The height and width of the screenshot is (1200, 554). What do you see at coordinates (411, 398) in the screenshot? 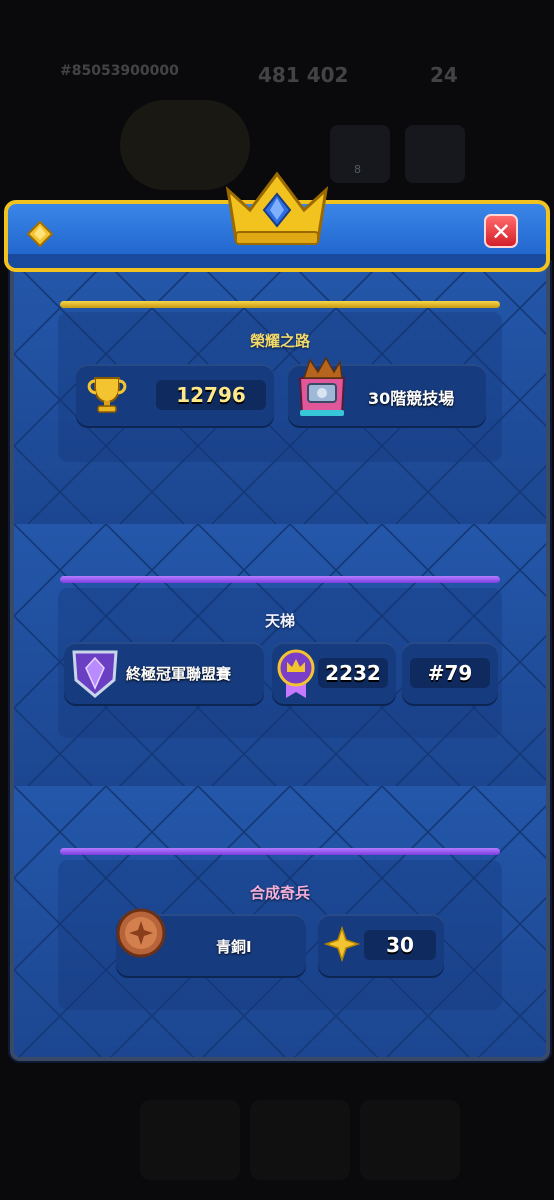
I see `arena-name: 30階競技場` at bounding box center [411, 398].